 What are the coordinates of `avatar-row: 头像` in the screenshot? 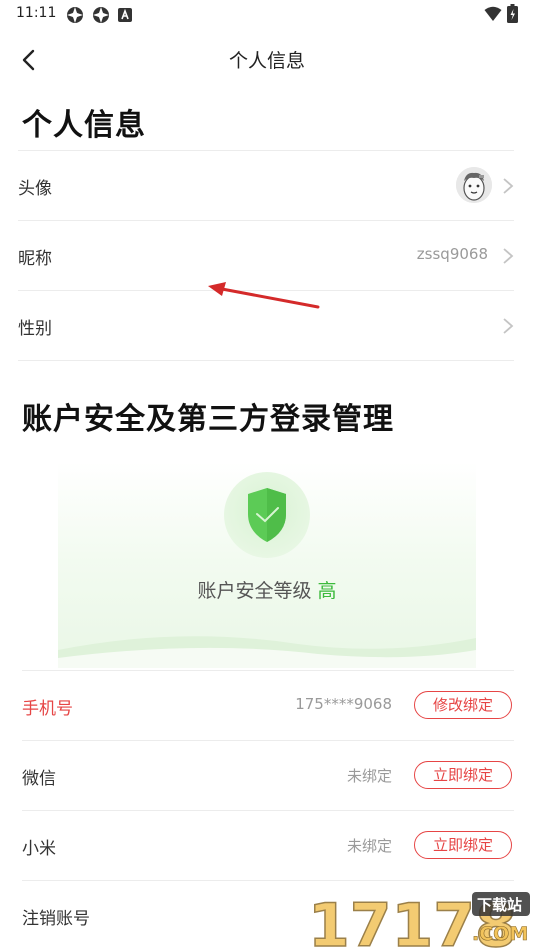 It's located at (266, 185).